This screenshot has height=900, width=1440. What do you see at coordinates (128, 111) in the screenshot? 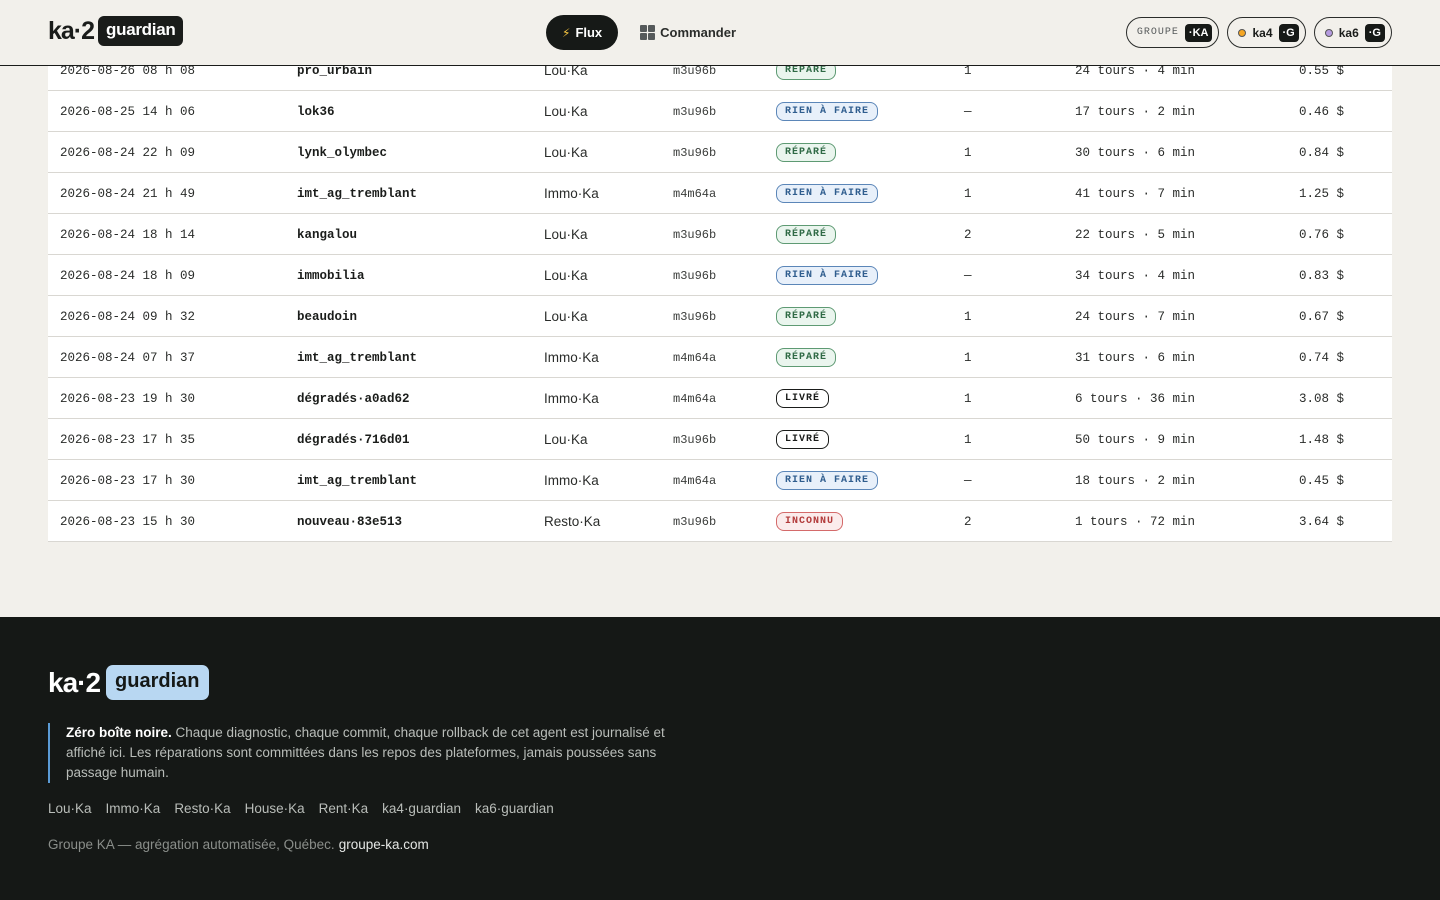
I see `run-date-cell: 2026-08-25 14 h 06` at bounding box center [128, 111].